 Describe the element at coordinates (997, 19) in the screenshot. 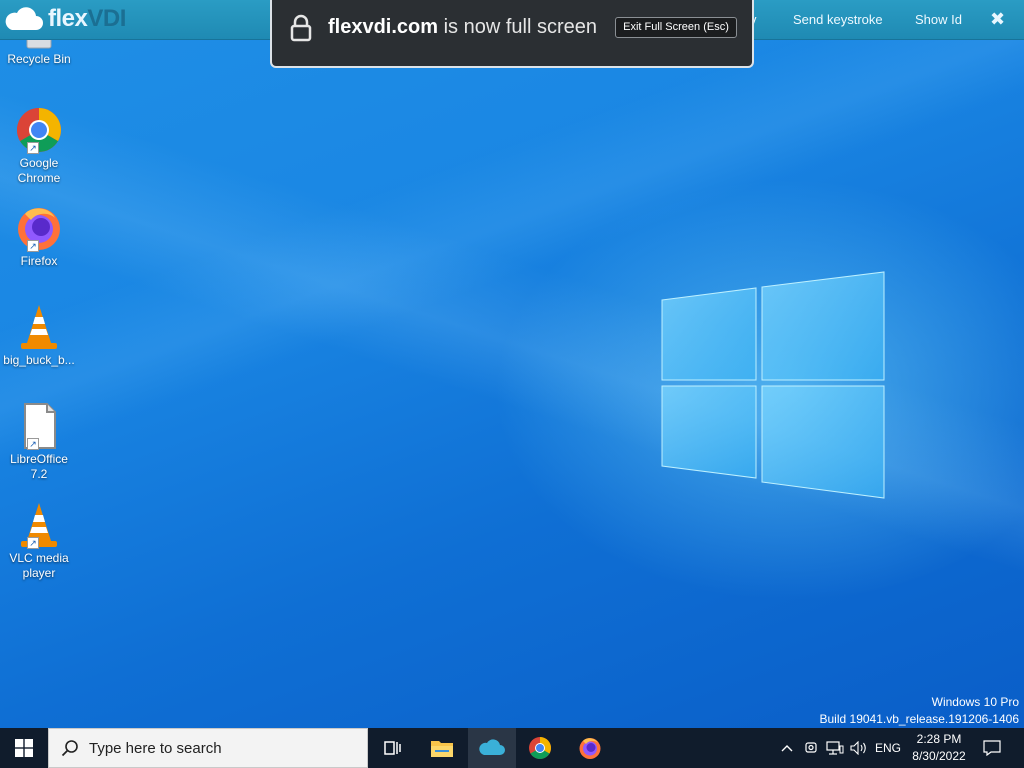

I see `close-icon: ✖` at that location.